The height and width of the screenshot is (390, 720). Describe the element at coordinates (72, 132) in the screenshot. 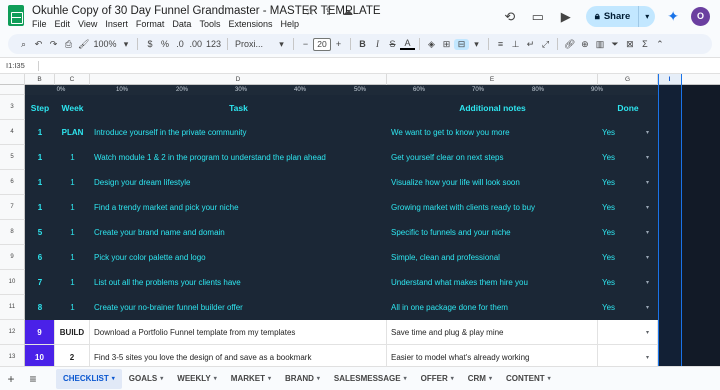

I see `week-cell: PLAN` at that location.